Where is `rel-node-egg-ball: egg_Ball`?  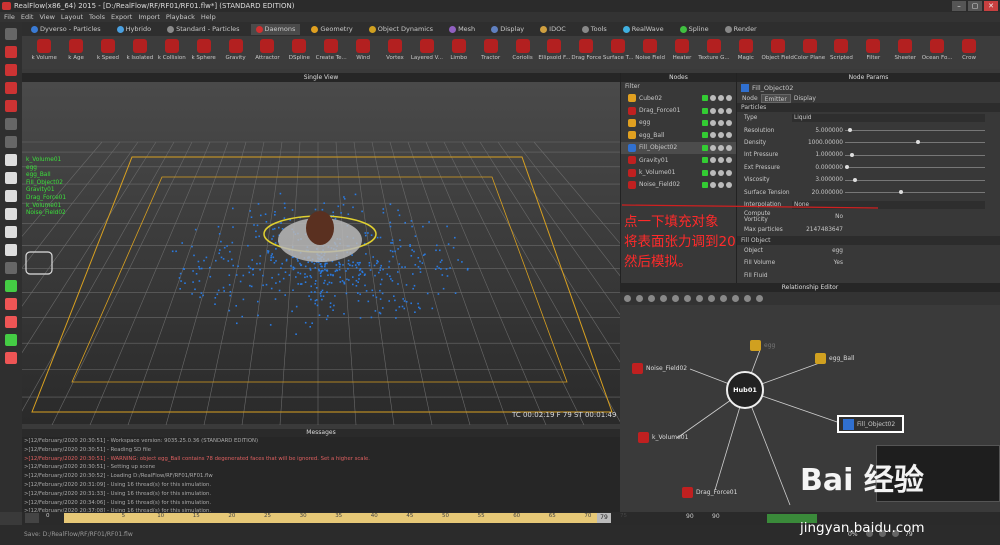 rel-node-egg-ball: egg_Ball is located at coordinates (834, 358).